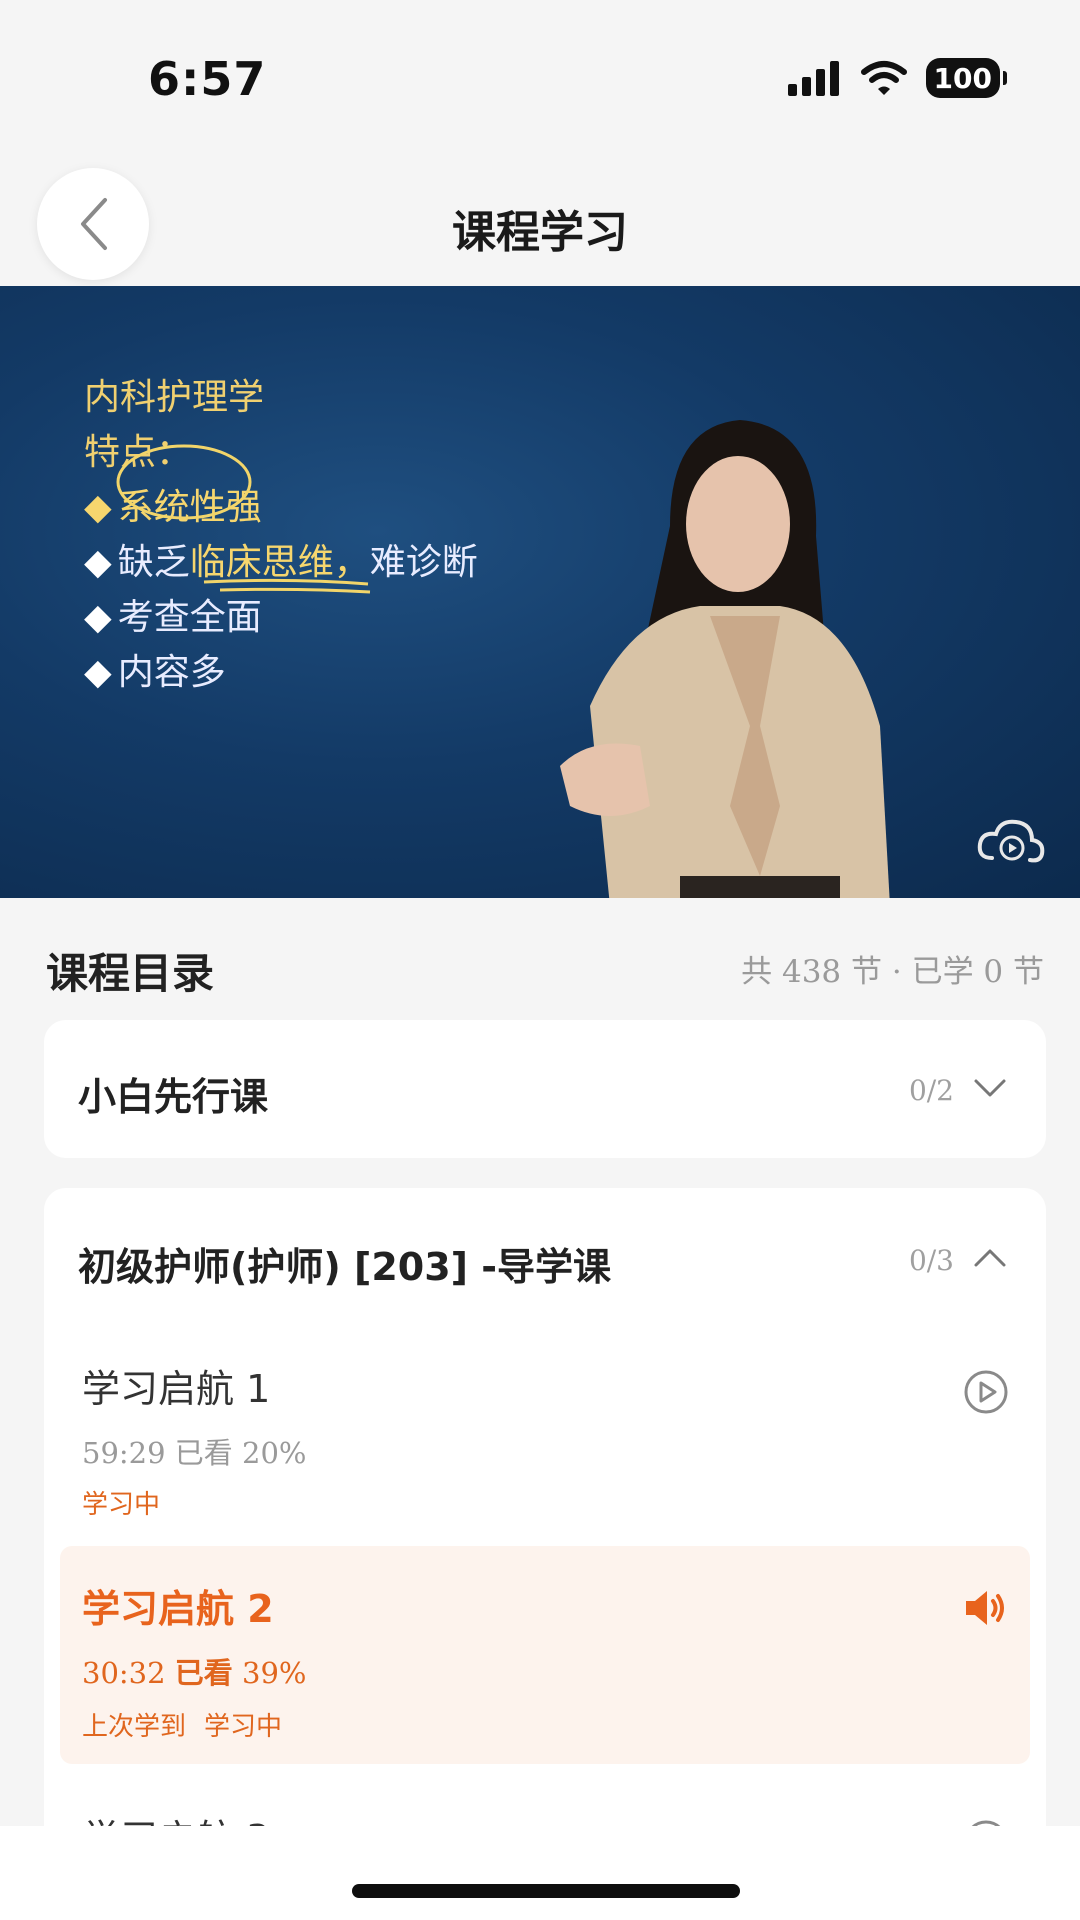 Image resolution: width=1080 pixels, height=1920 pixels. What do you see at coordinates (1011, 841) in the screenshot?
I see `cloud-play-icon` at bounding box center [1011, 841].